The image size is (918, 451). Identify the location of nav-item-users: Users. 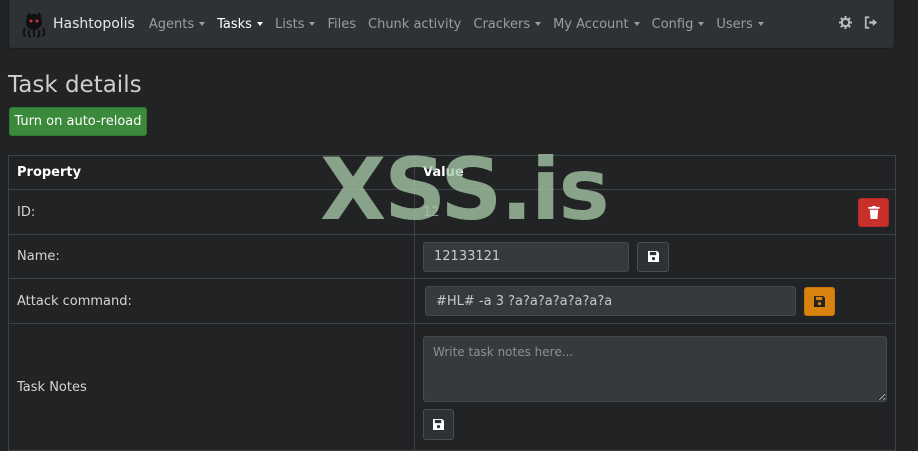
(739, 24).